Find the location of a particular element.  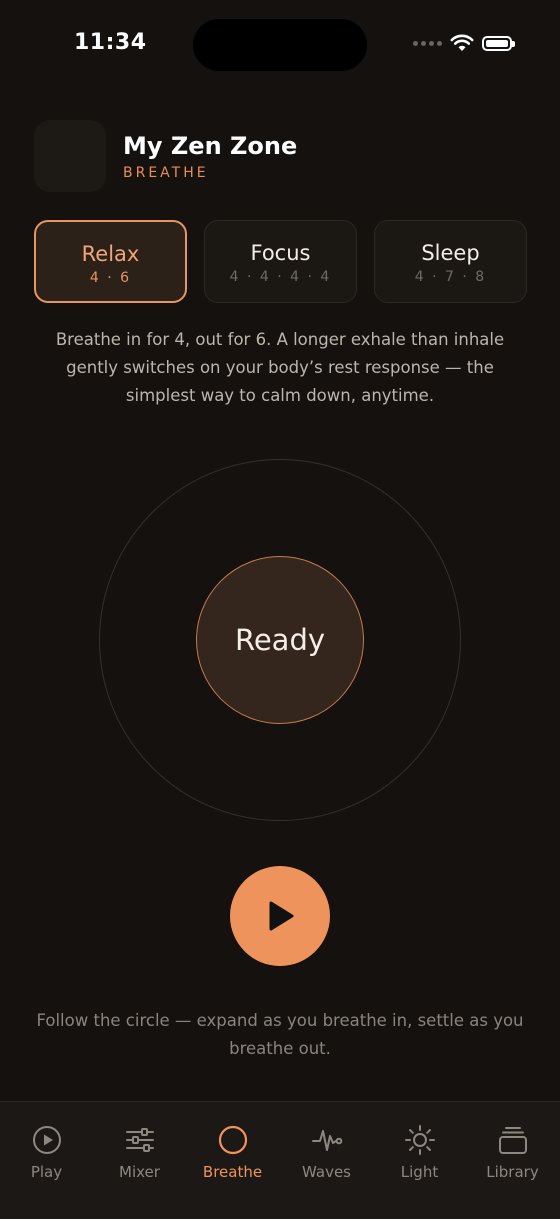

breath-circle: Ready is located at coordinates (280, 640).